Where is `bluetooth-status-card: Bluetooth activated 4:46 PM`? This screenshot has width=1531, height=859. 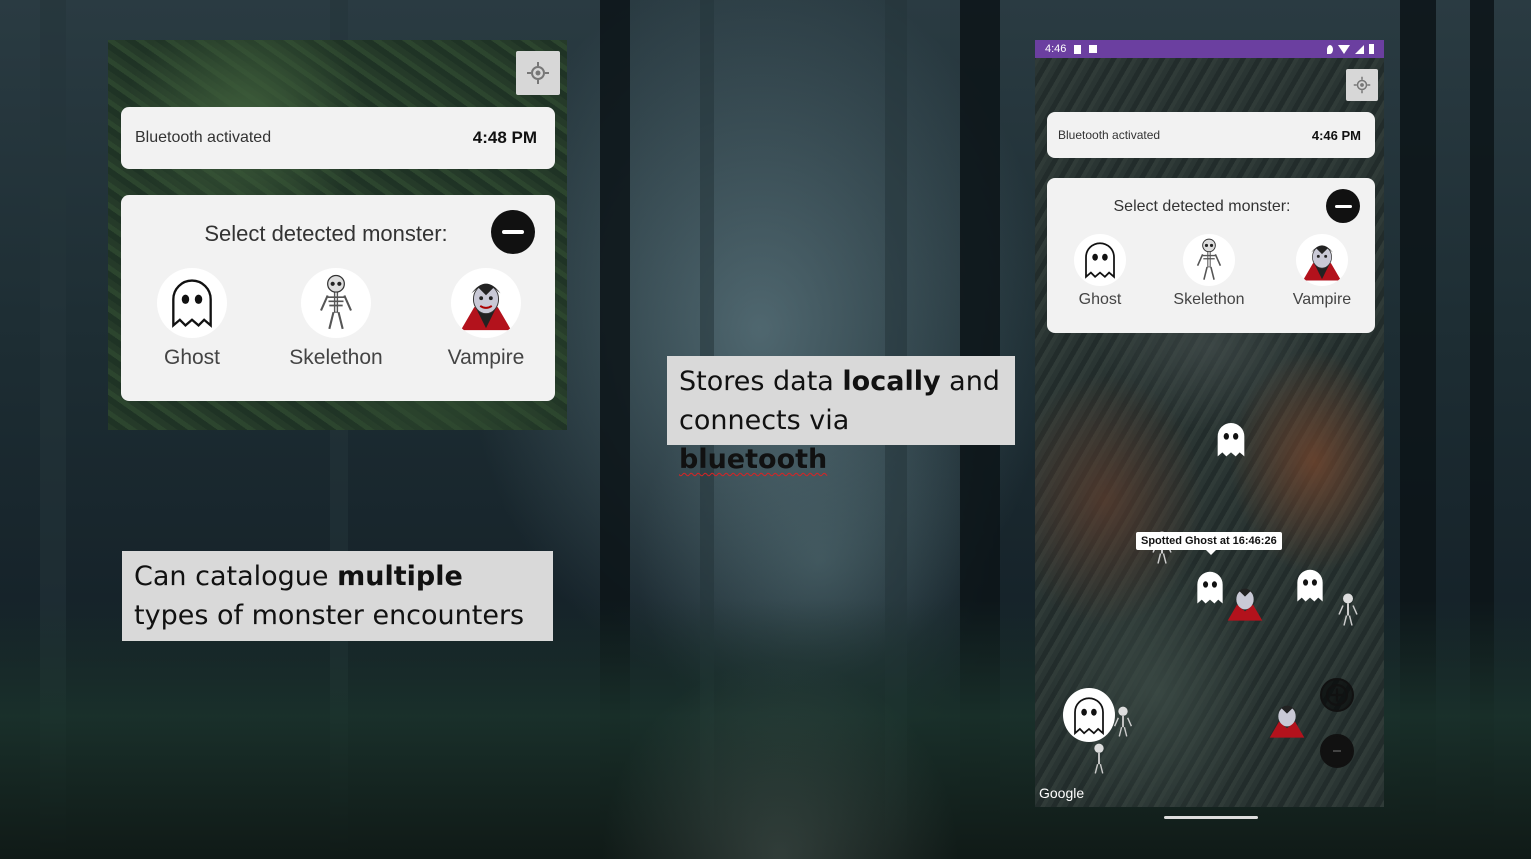 bluetooth-status-card: Bluetooth activated 4:46 PM is located at coordinates (1211, 135).